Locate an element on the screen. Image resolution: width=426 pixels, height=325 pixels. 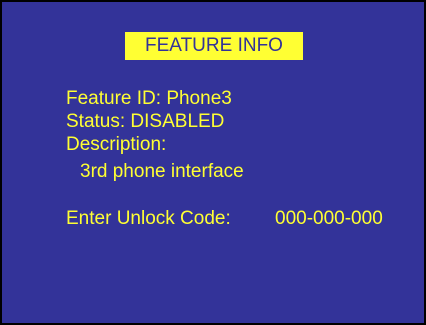
status-text: Status: DISABLED is located at coordinates (145, 121).